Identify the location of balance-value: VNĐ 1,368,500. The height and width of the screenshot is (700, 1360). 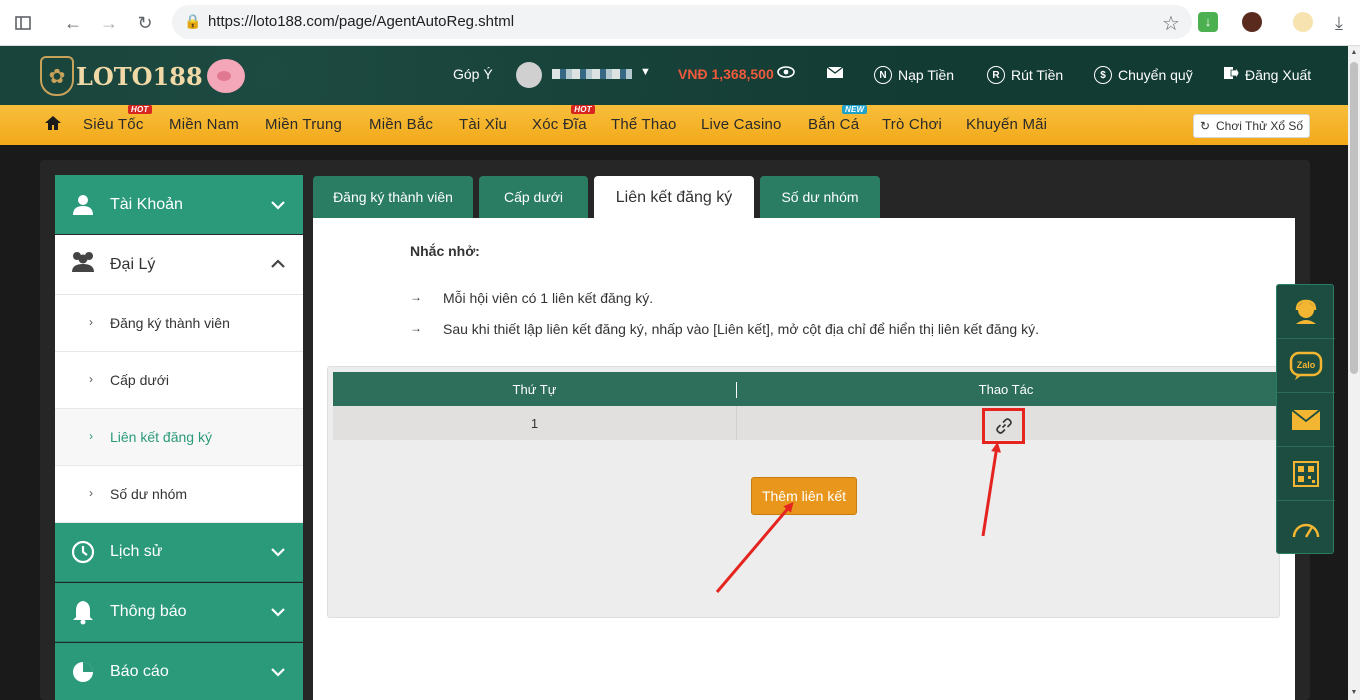
(726, 74).